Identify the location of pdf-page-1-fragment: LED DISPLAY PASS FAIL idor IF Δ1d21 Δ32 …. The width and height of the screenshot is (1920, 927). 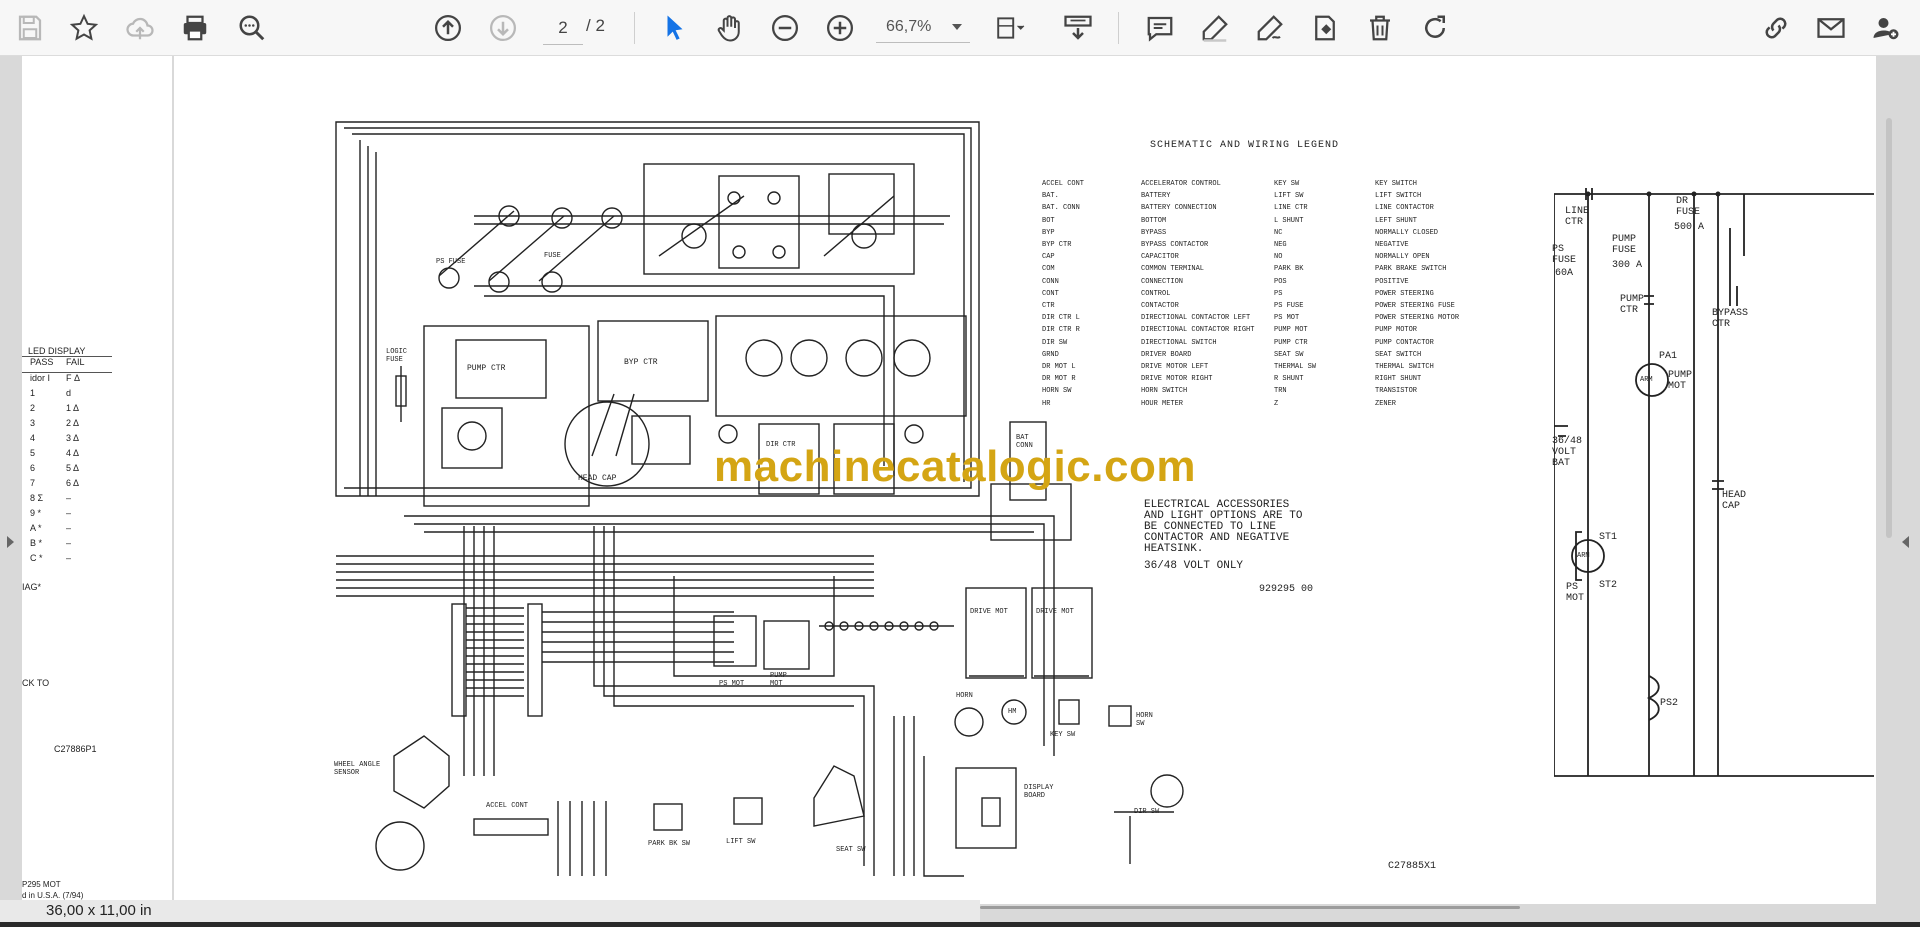
(97, 480).